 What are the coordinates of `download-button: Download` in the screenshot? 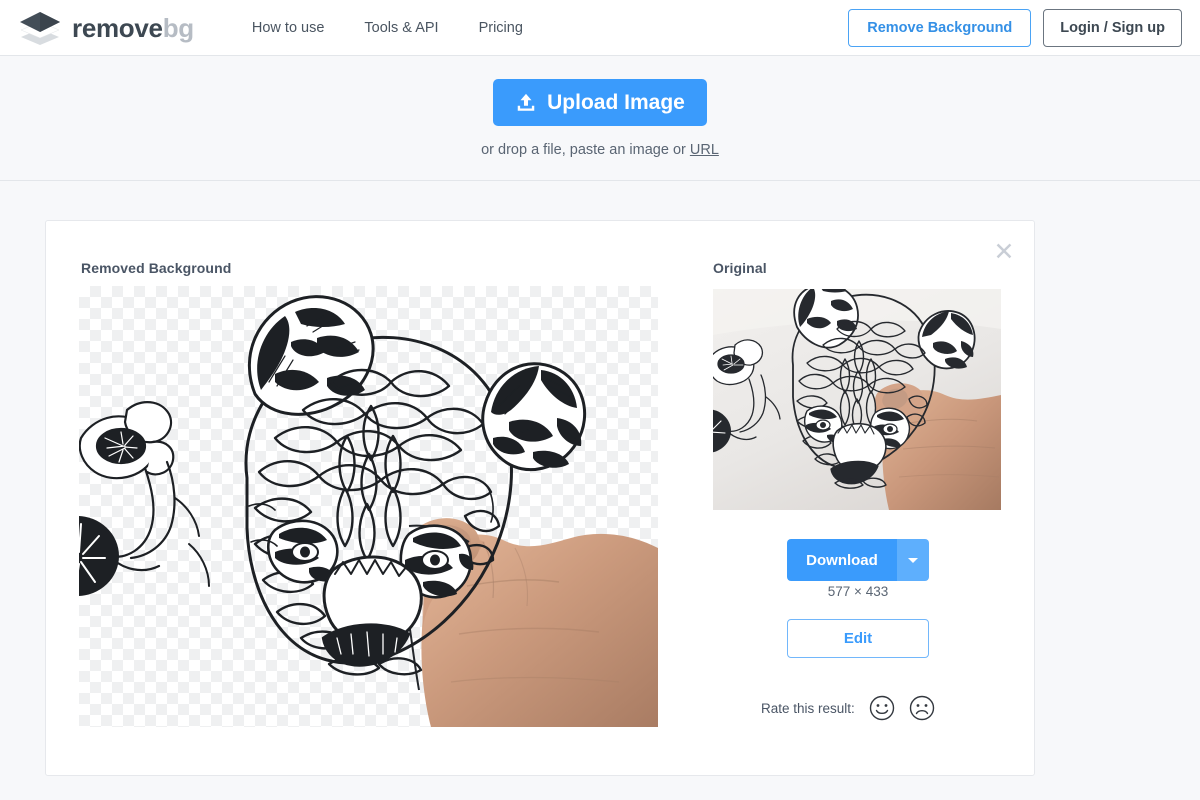 It's located at (842, 560).